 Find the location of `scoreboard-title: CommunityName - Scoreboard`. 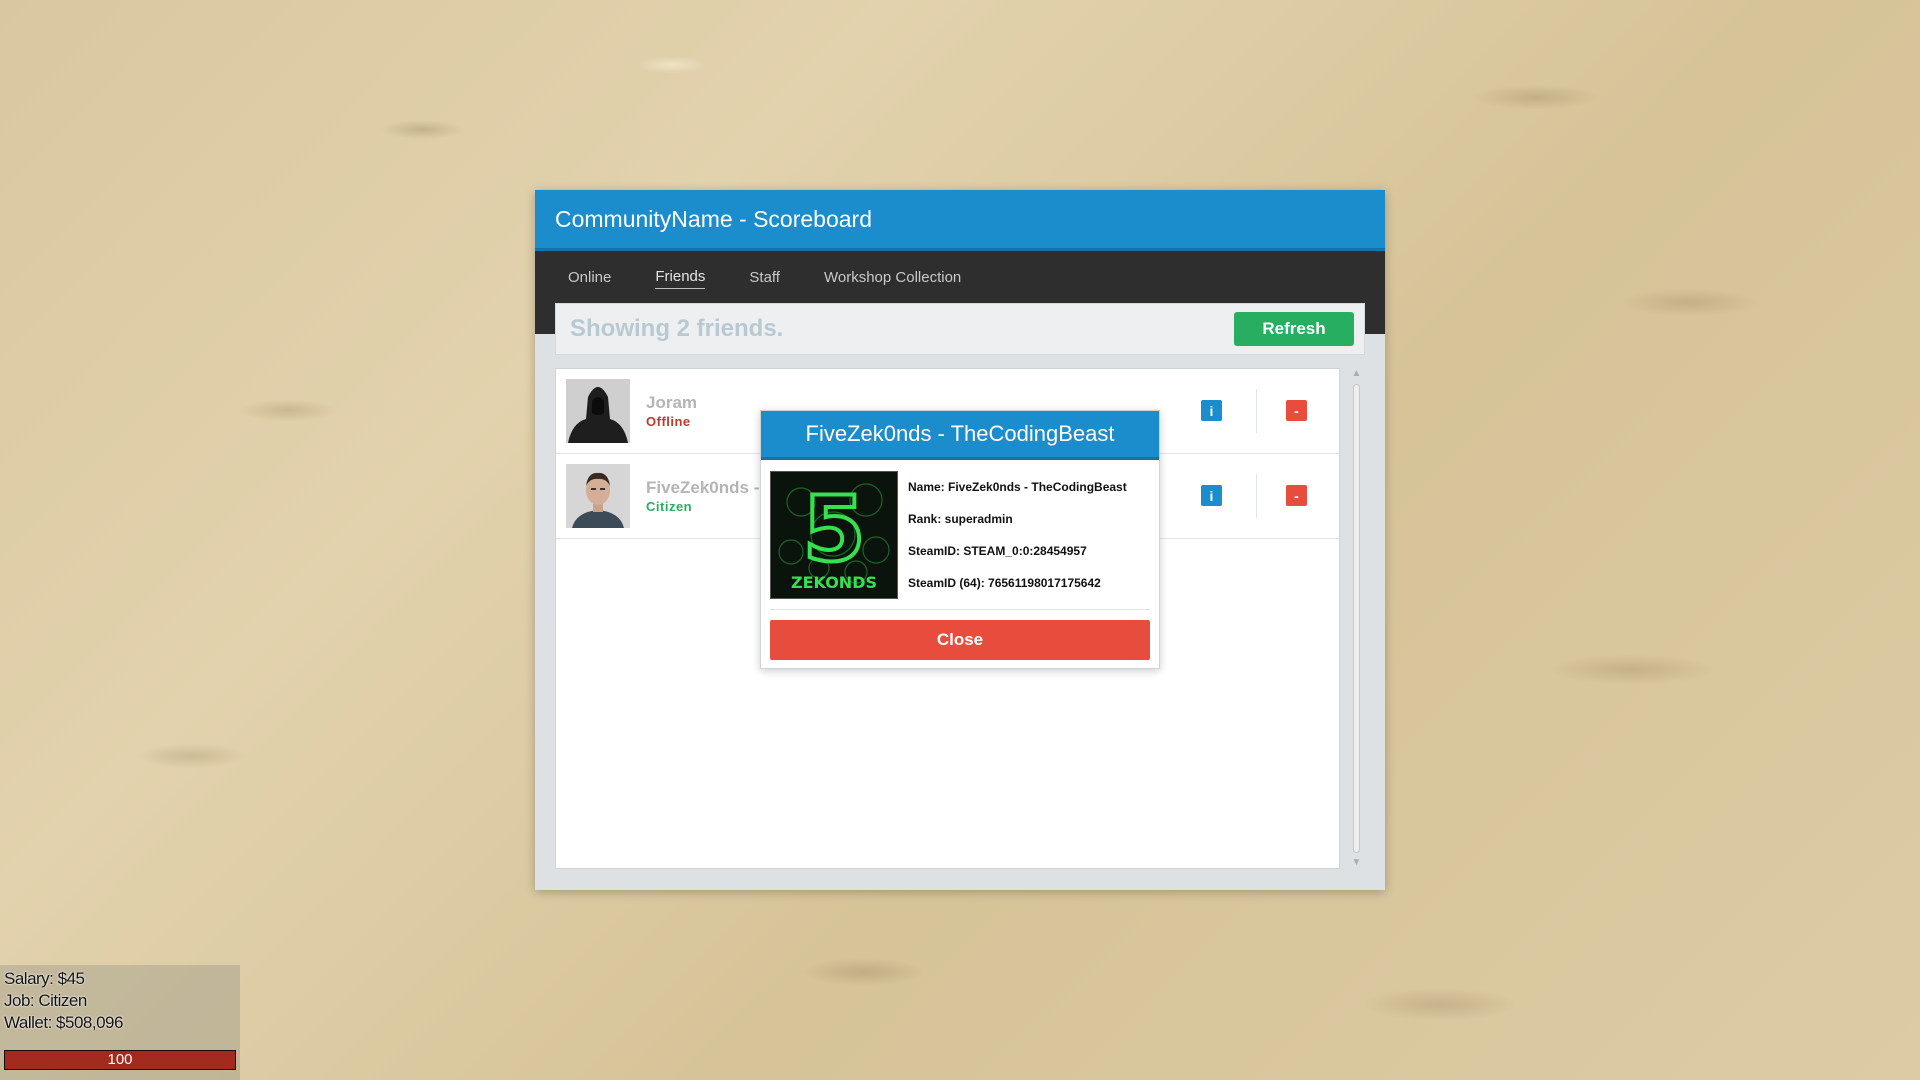

scoreboard-title: CommunityName - Scoreboard is located at coordinates (960, 220).